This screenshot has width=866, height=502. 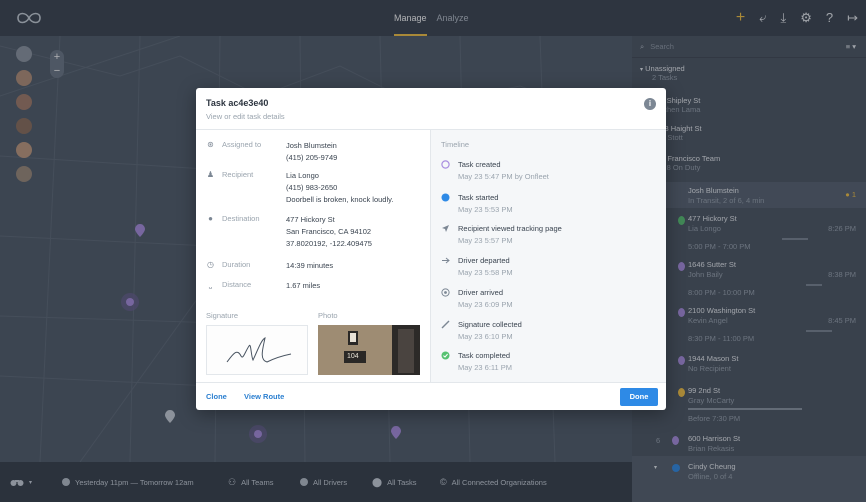 I want to click on destination-line1: 477 Hickory St, so click(x=356, y=220).